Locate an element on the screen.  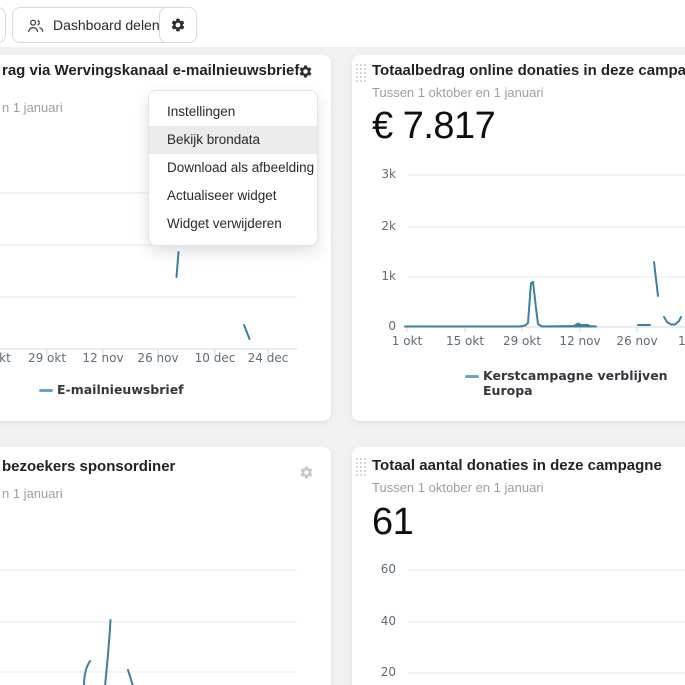
x-tick-label: 10 dec is located at coordinates (215, 358).